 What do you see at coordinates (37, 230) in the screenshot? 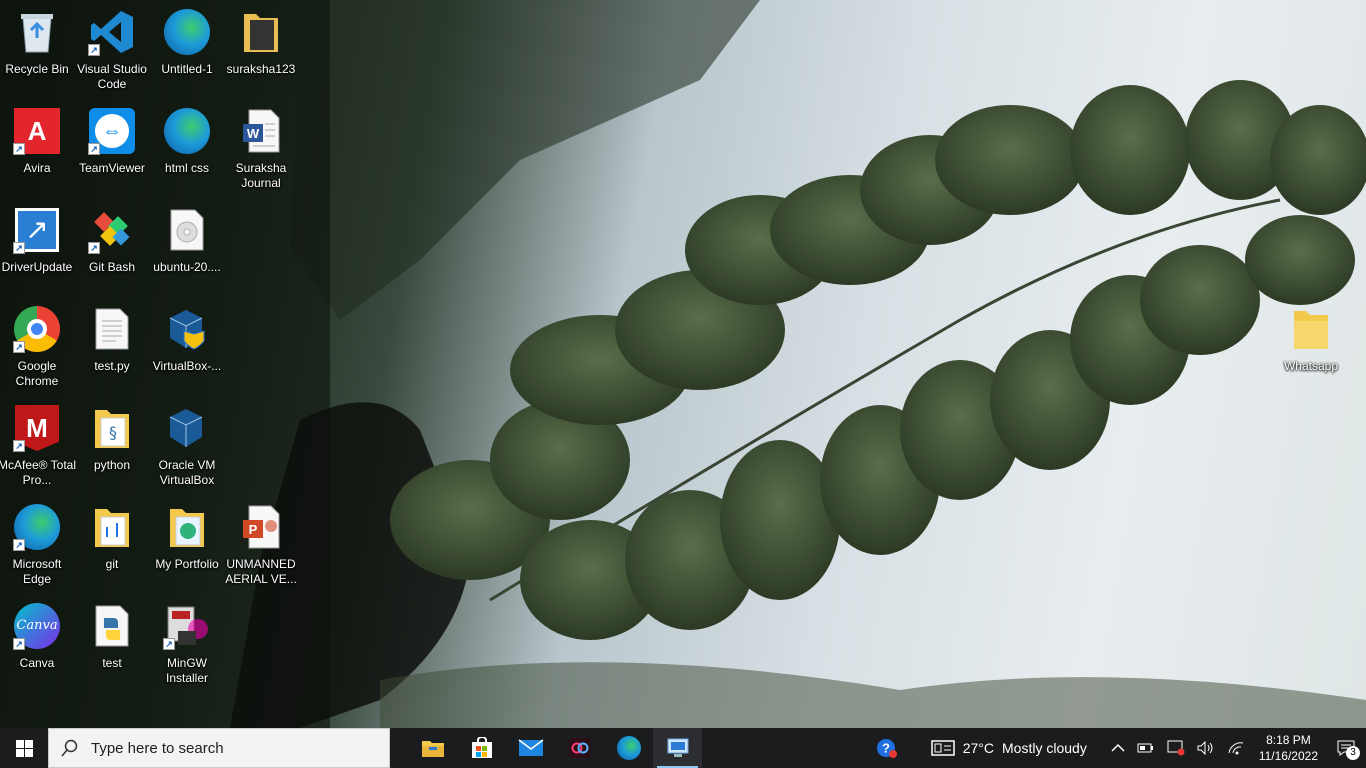
I see `driverupdate-icon: ↗ ↗` at bounding box center [37, 230].